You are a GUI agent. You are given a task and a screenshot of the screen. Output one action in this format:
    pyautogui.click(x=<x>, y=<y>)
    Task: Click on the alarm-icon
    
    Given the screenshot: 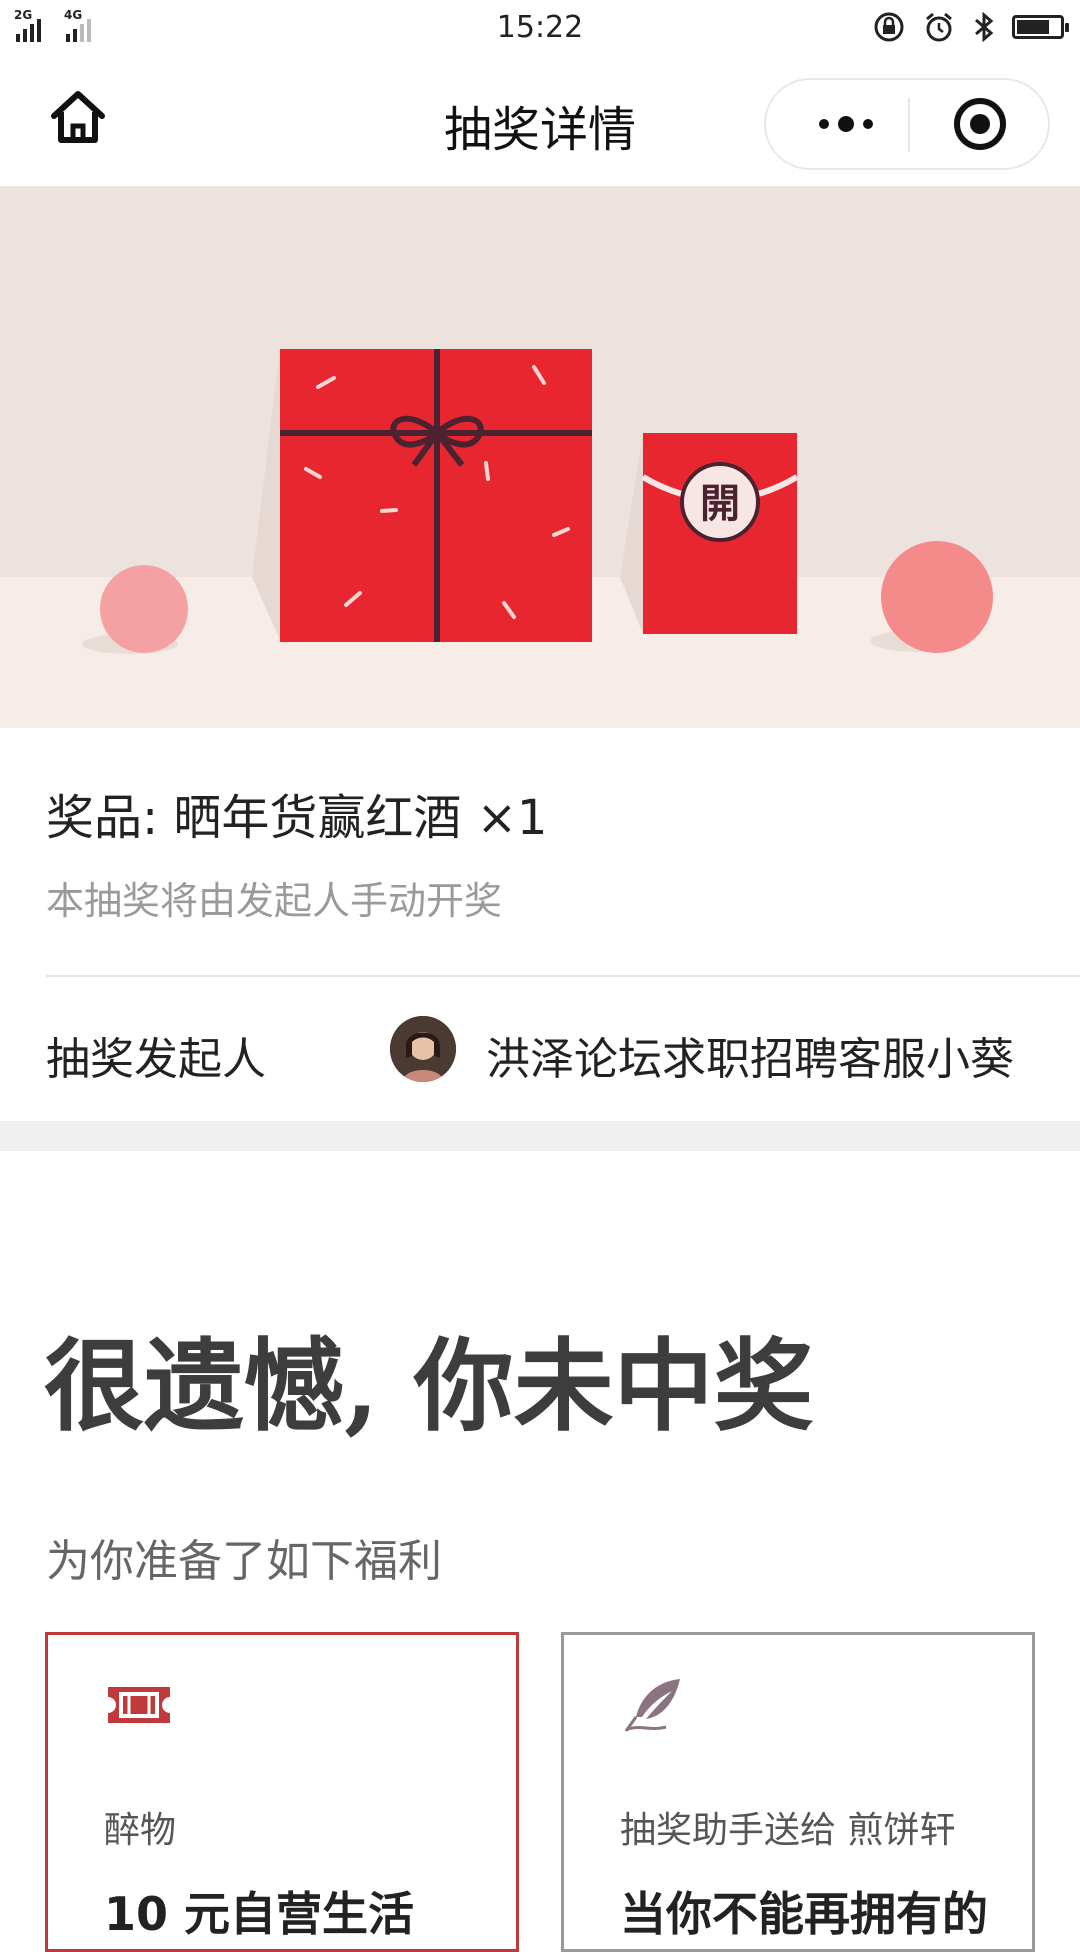 What is the action you would take?
    pyautogui.click(x=939, y=27)
    